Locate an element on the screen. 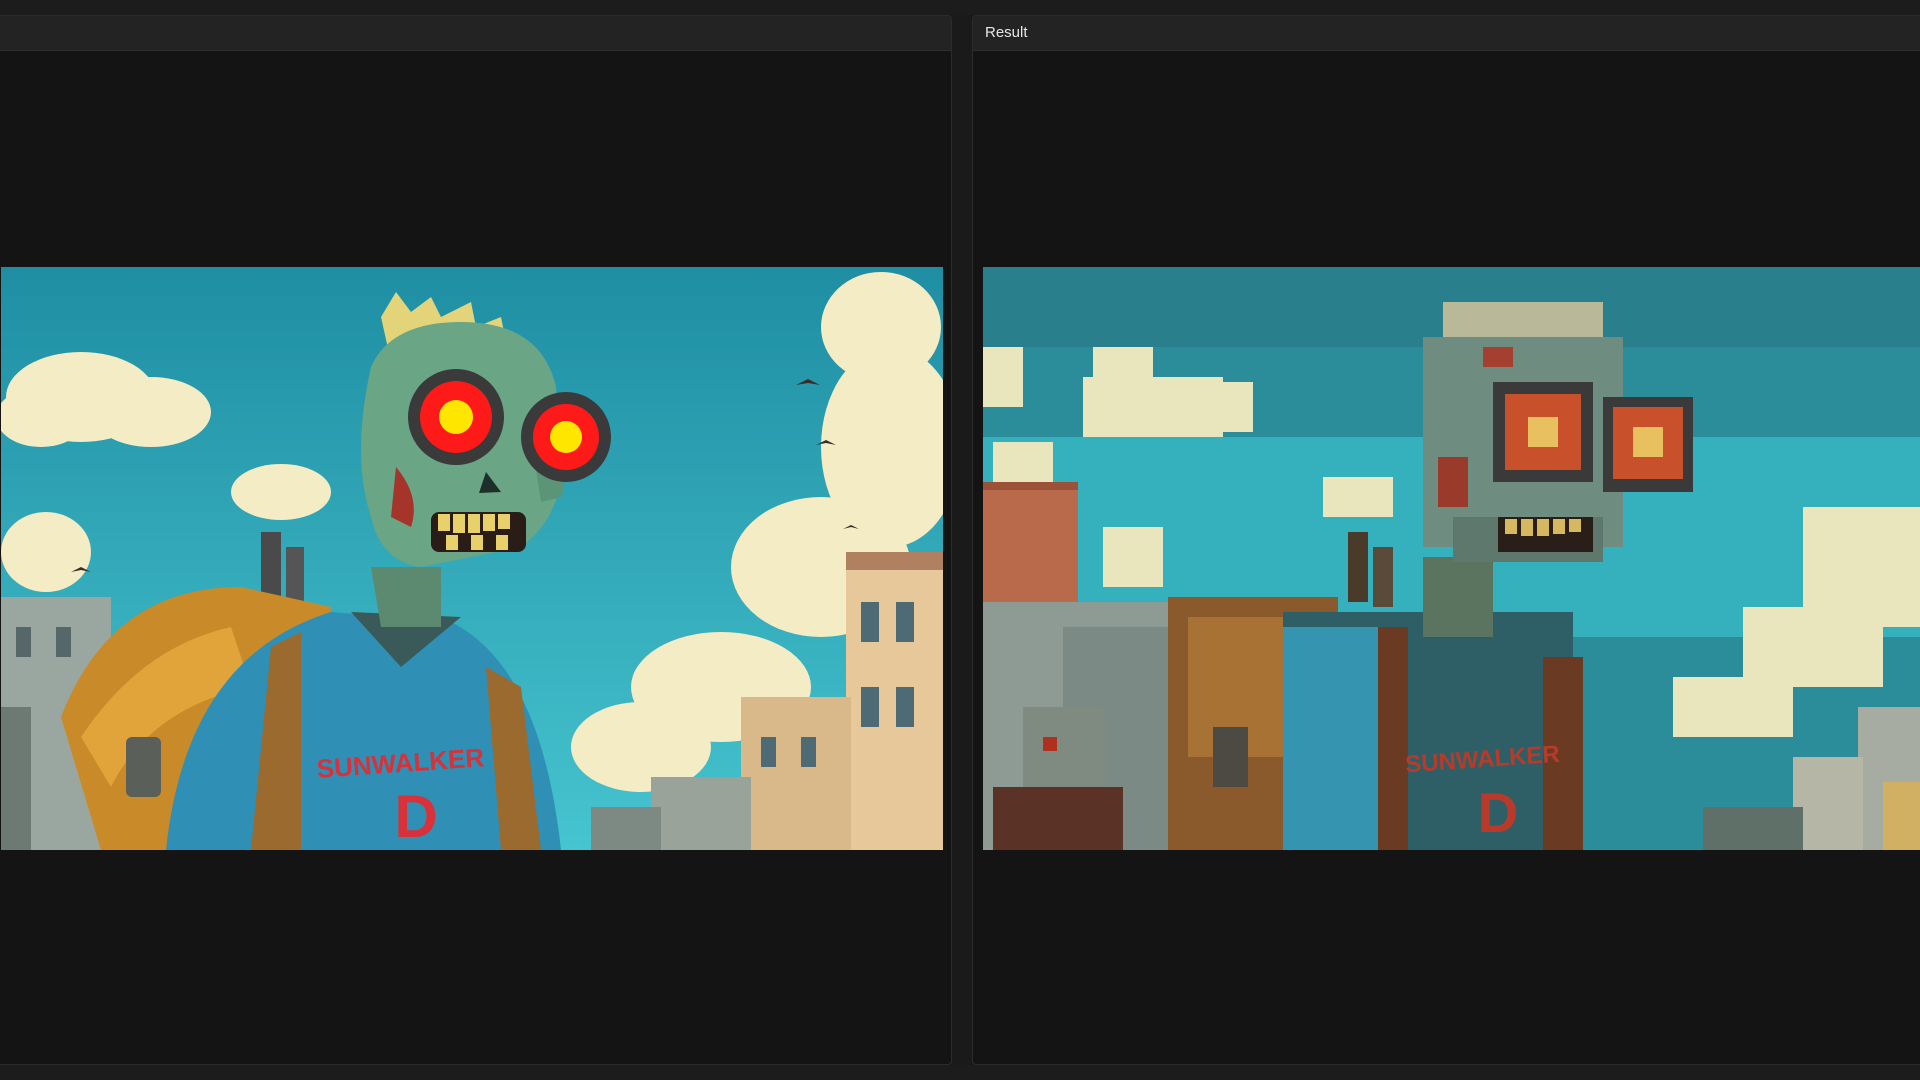  window-top-bar is located at coordinates (960, 7).